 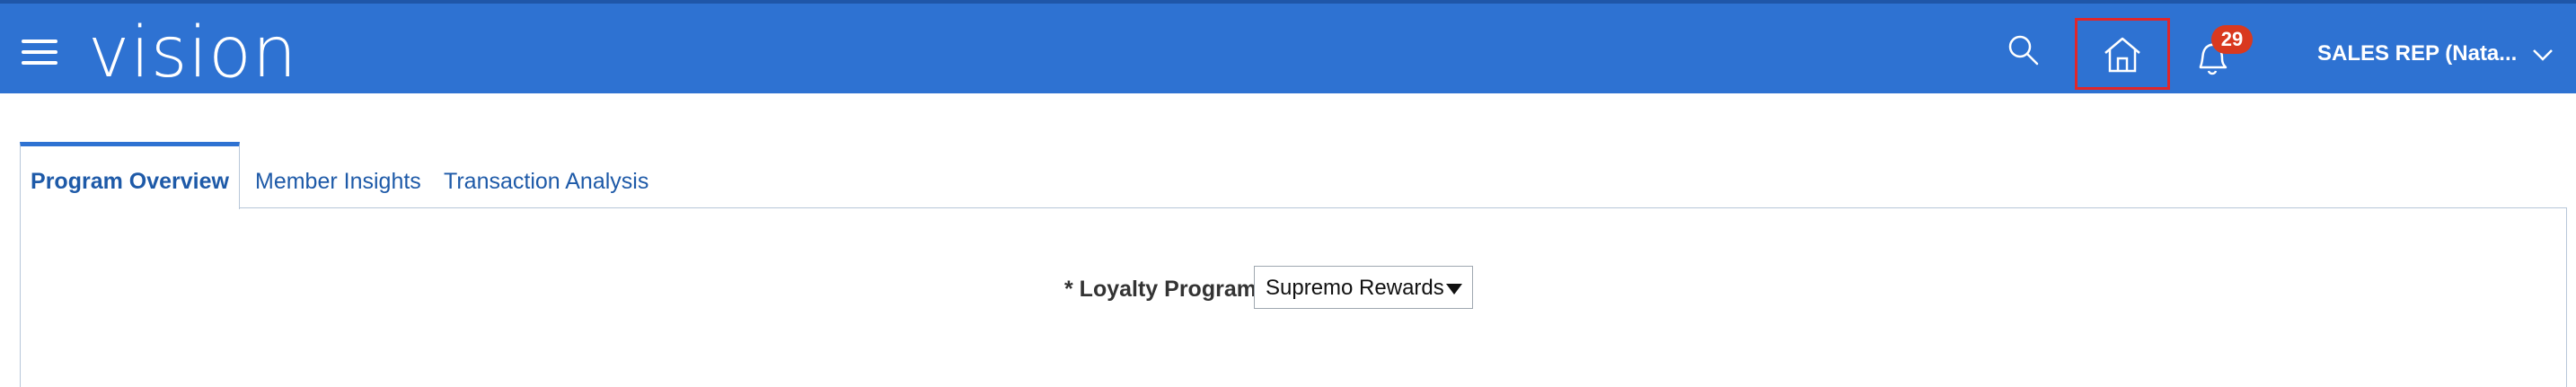 I want to click on caret-down-icon, so click(x=1454, y=289).